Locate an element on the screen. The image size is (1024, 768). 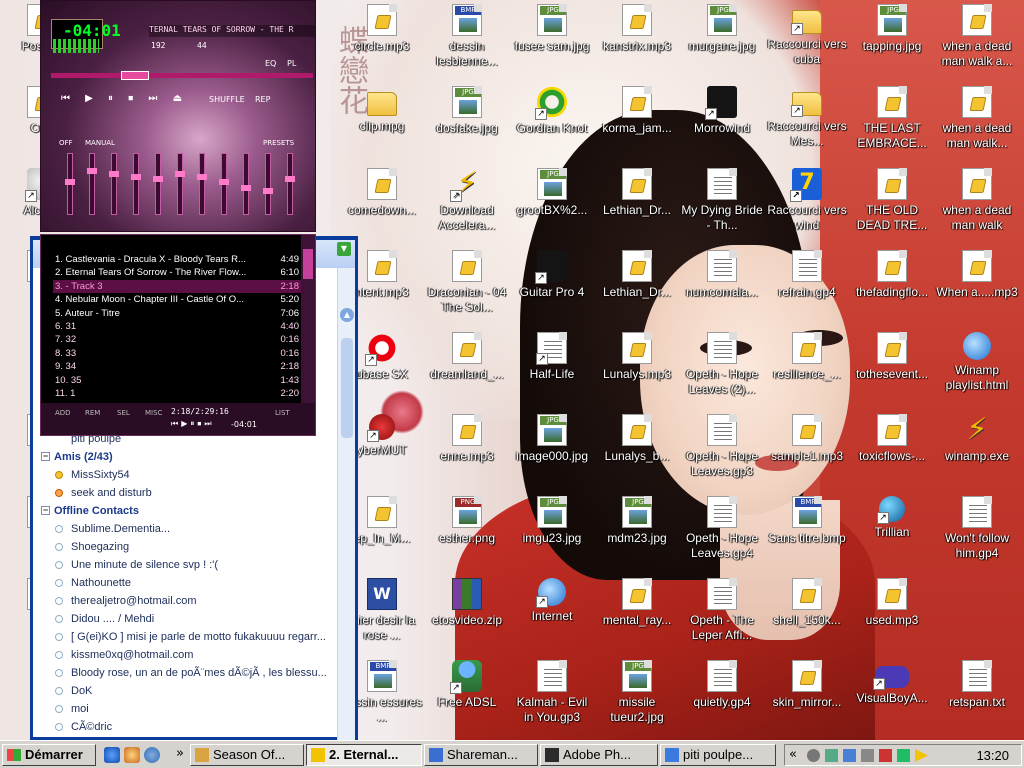
contact-item: Shoegazing is located at coordinates (189, 547).